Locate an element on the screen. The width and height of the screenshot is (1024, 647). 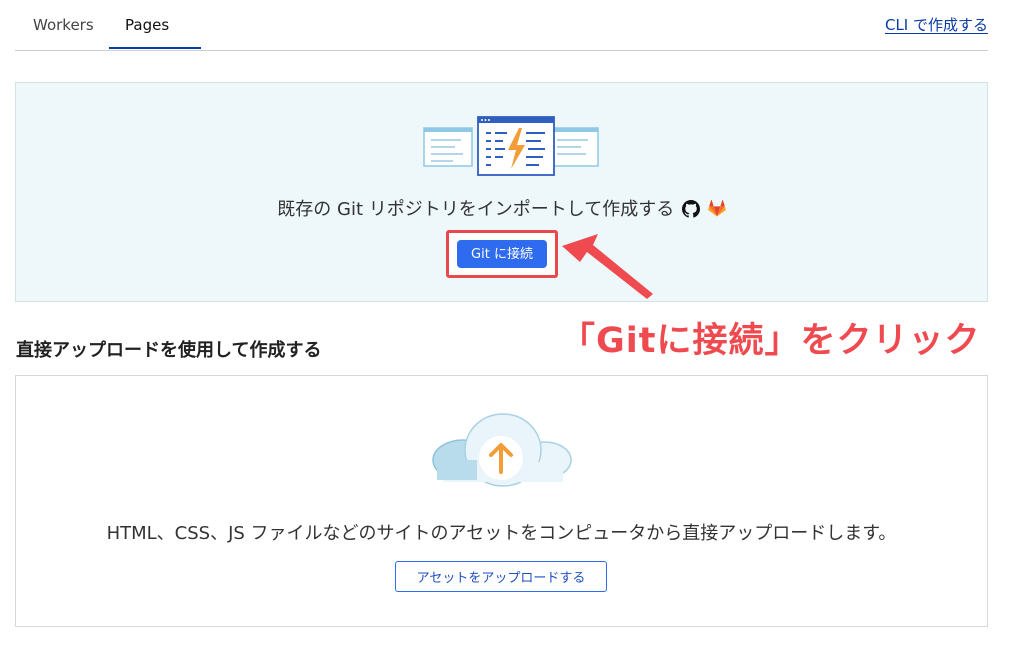
connect-git-button: Git に接続 is located at coordinates (502, 254).